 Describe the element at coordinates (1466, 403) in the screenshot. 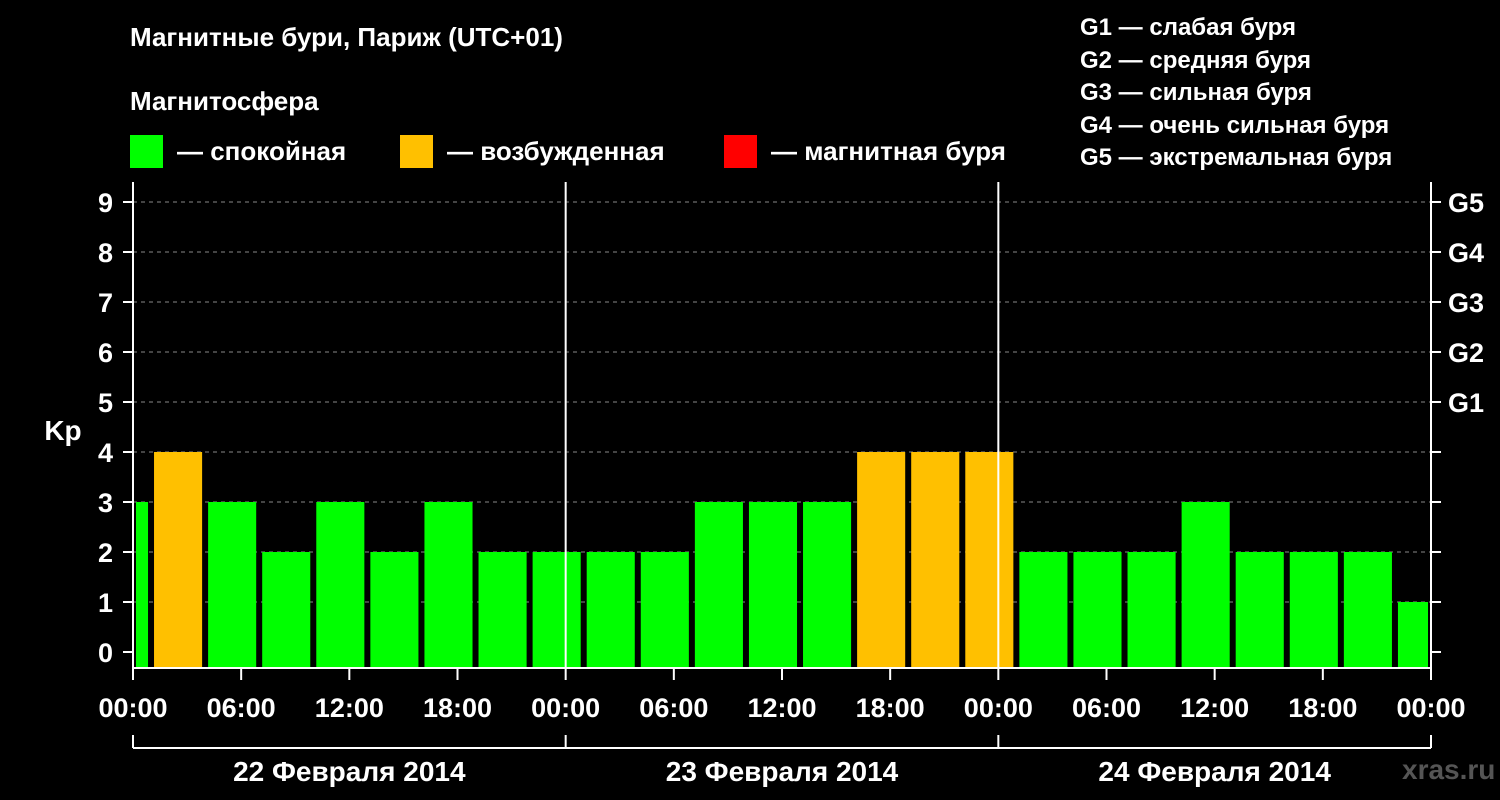

I see `g-scale-label: G1` at that location.